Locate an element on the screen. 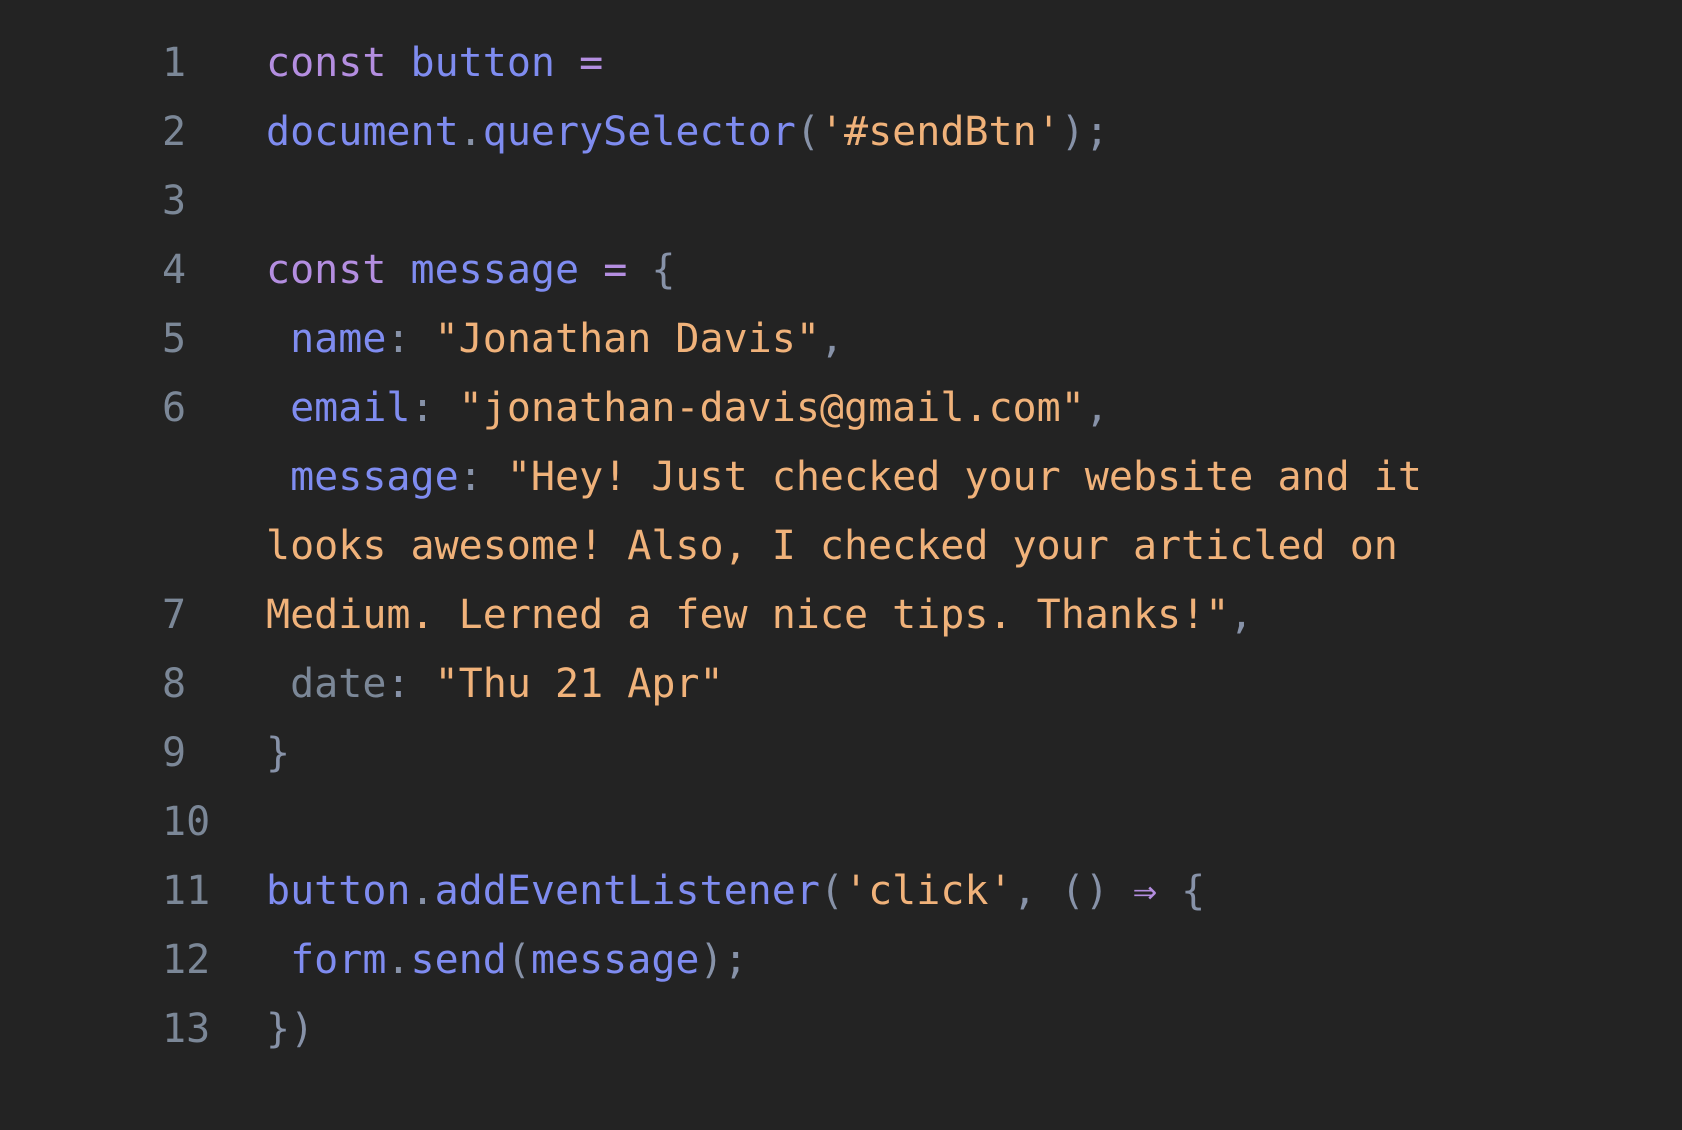 The height and width of the screenshot is (1130, 1682). code-token: 'click' is located at coordinates (928, 891).